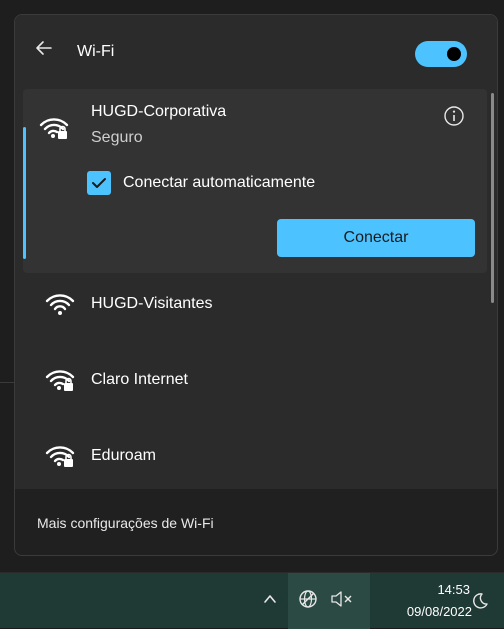 This screenshot has height=629, width=504. Describe the element at coordinates (152, 303) in the screenshot. I see `network-name: HUGD-Visitantes` at that location.